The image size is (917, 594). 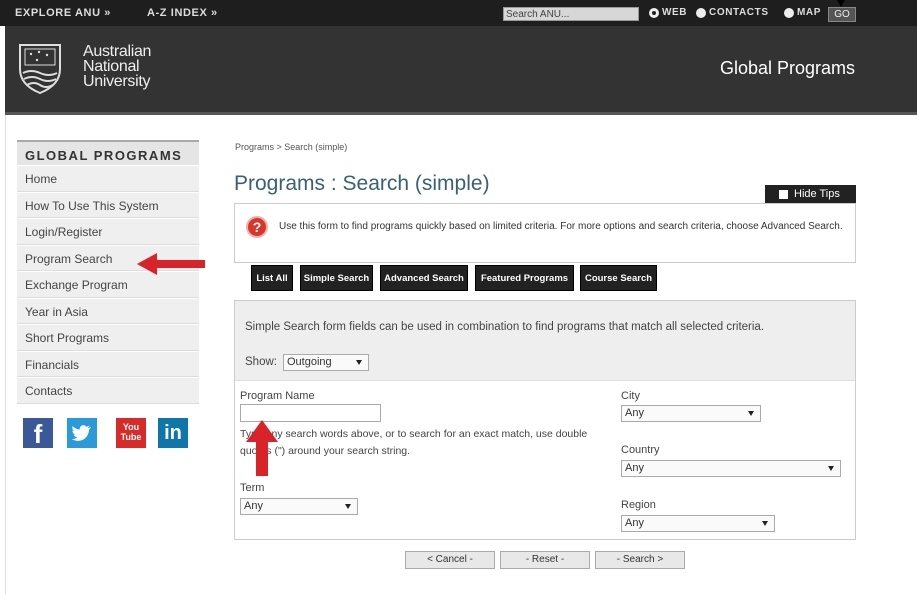 I want to click on city-label: City, so click(x=630, y=396).